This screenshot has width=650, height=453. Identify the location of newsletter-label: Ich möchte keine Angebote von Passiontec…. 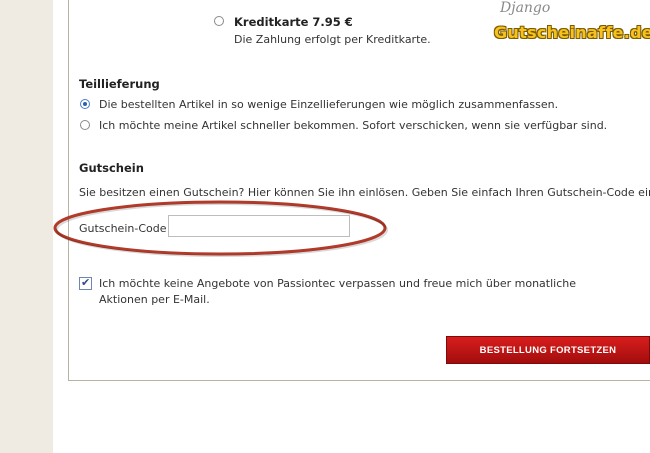
(338, 291).